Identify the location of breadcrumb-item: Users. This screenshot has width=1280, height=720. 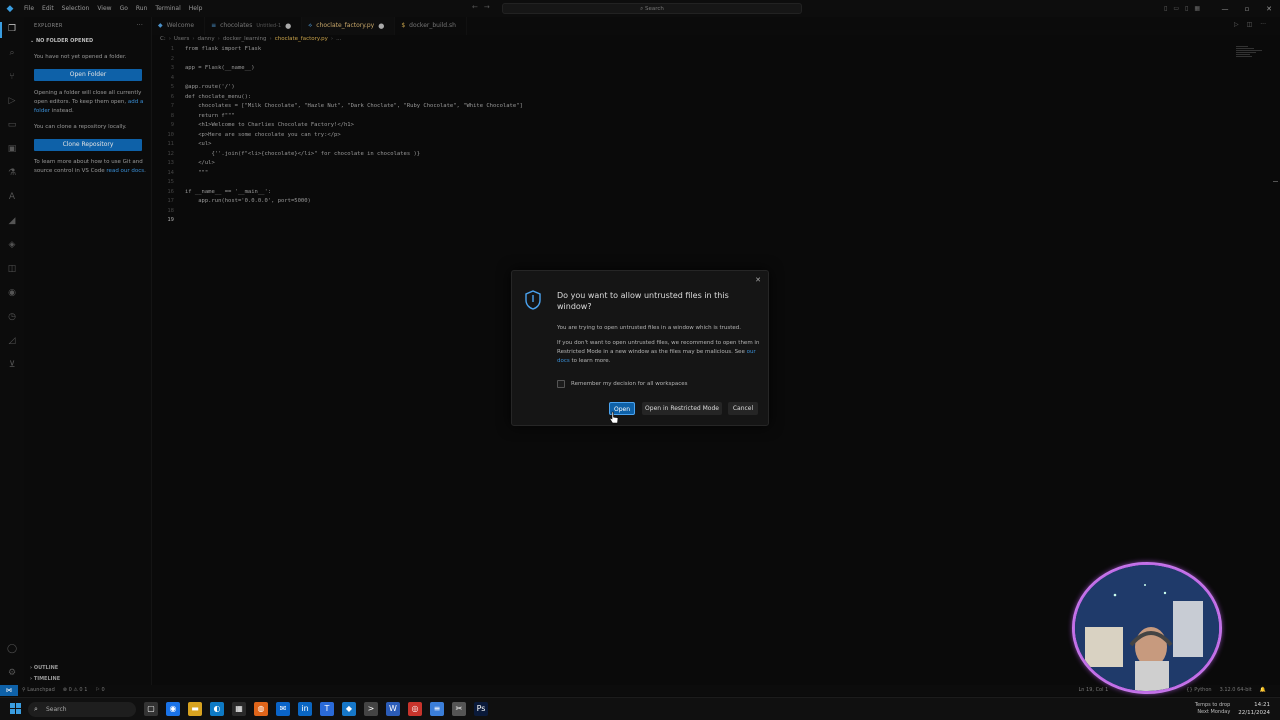
(181, 39).